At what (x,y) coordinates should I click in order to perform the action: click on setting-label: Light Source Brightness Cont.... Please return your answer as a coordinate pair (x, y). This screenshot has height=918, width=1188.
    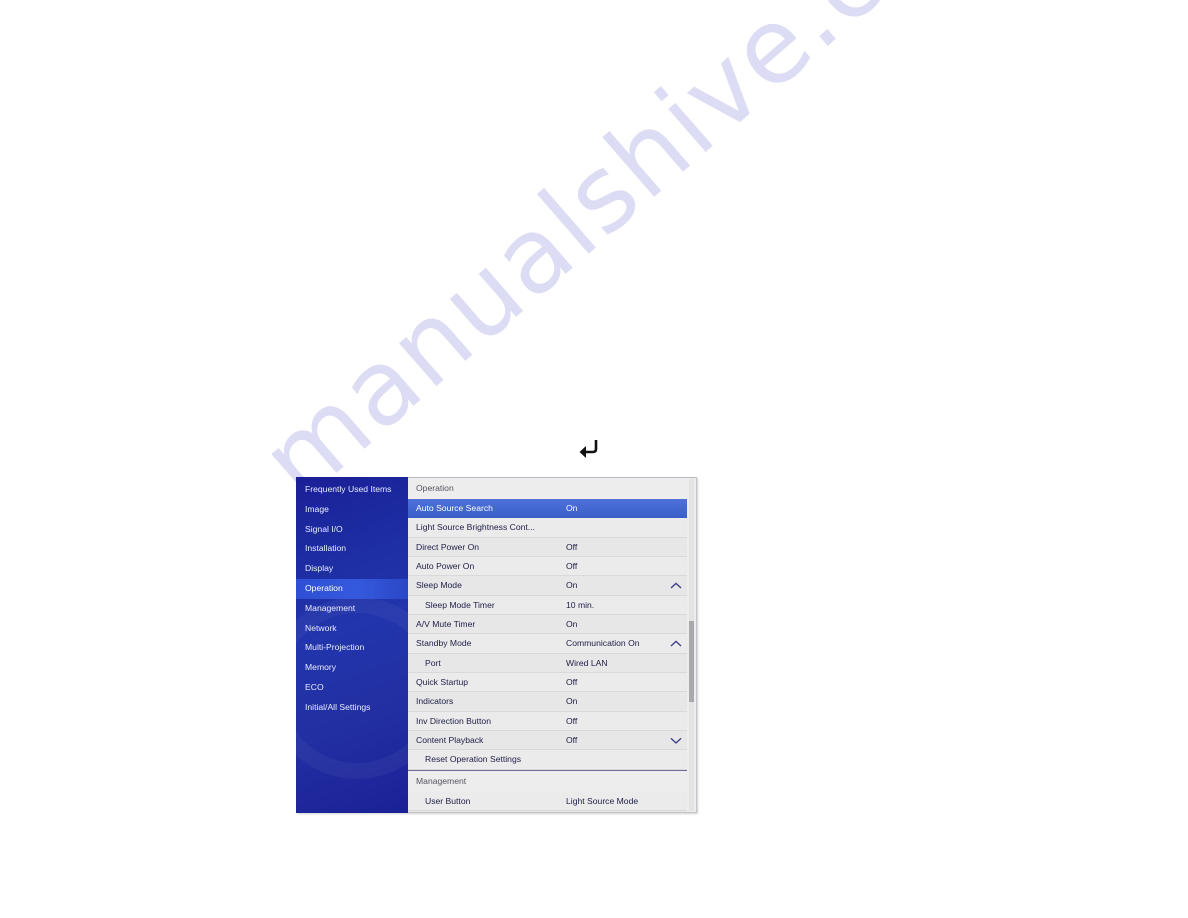
    Looking at the image, I should click on (475, 527).